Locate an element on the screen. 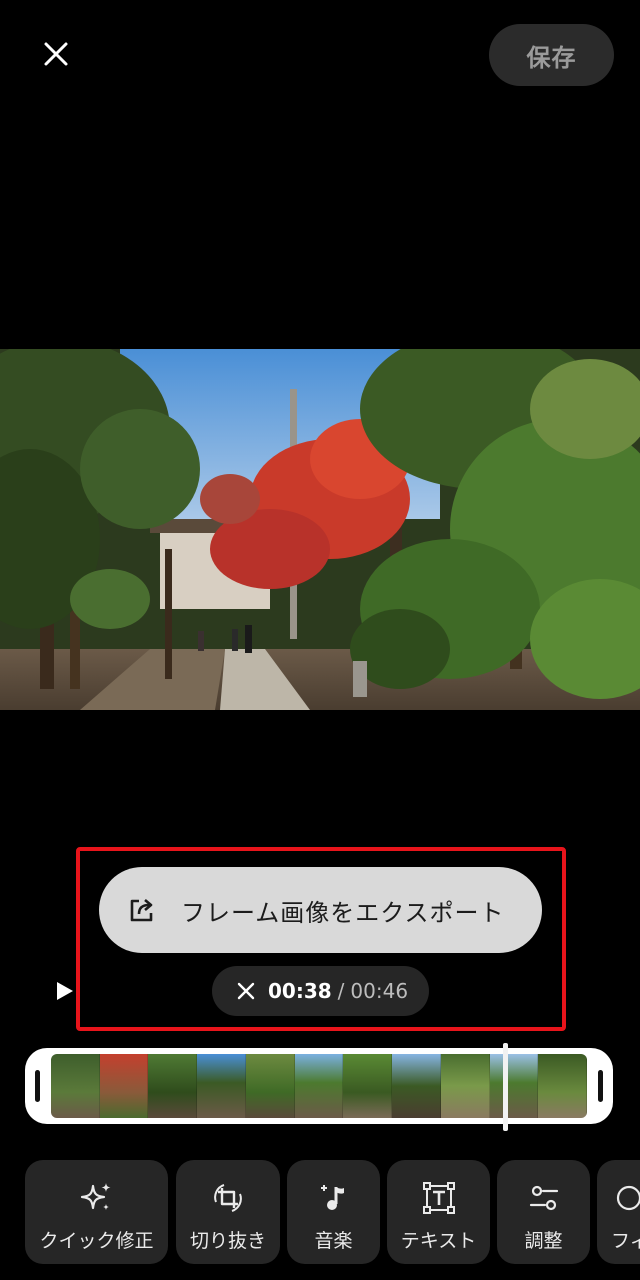 This screenshot has width=640, height=1280. crop-rotate-icon is located at coordinates (228, 1198).